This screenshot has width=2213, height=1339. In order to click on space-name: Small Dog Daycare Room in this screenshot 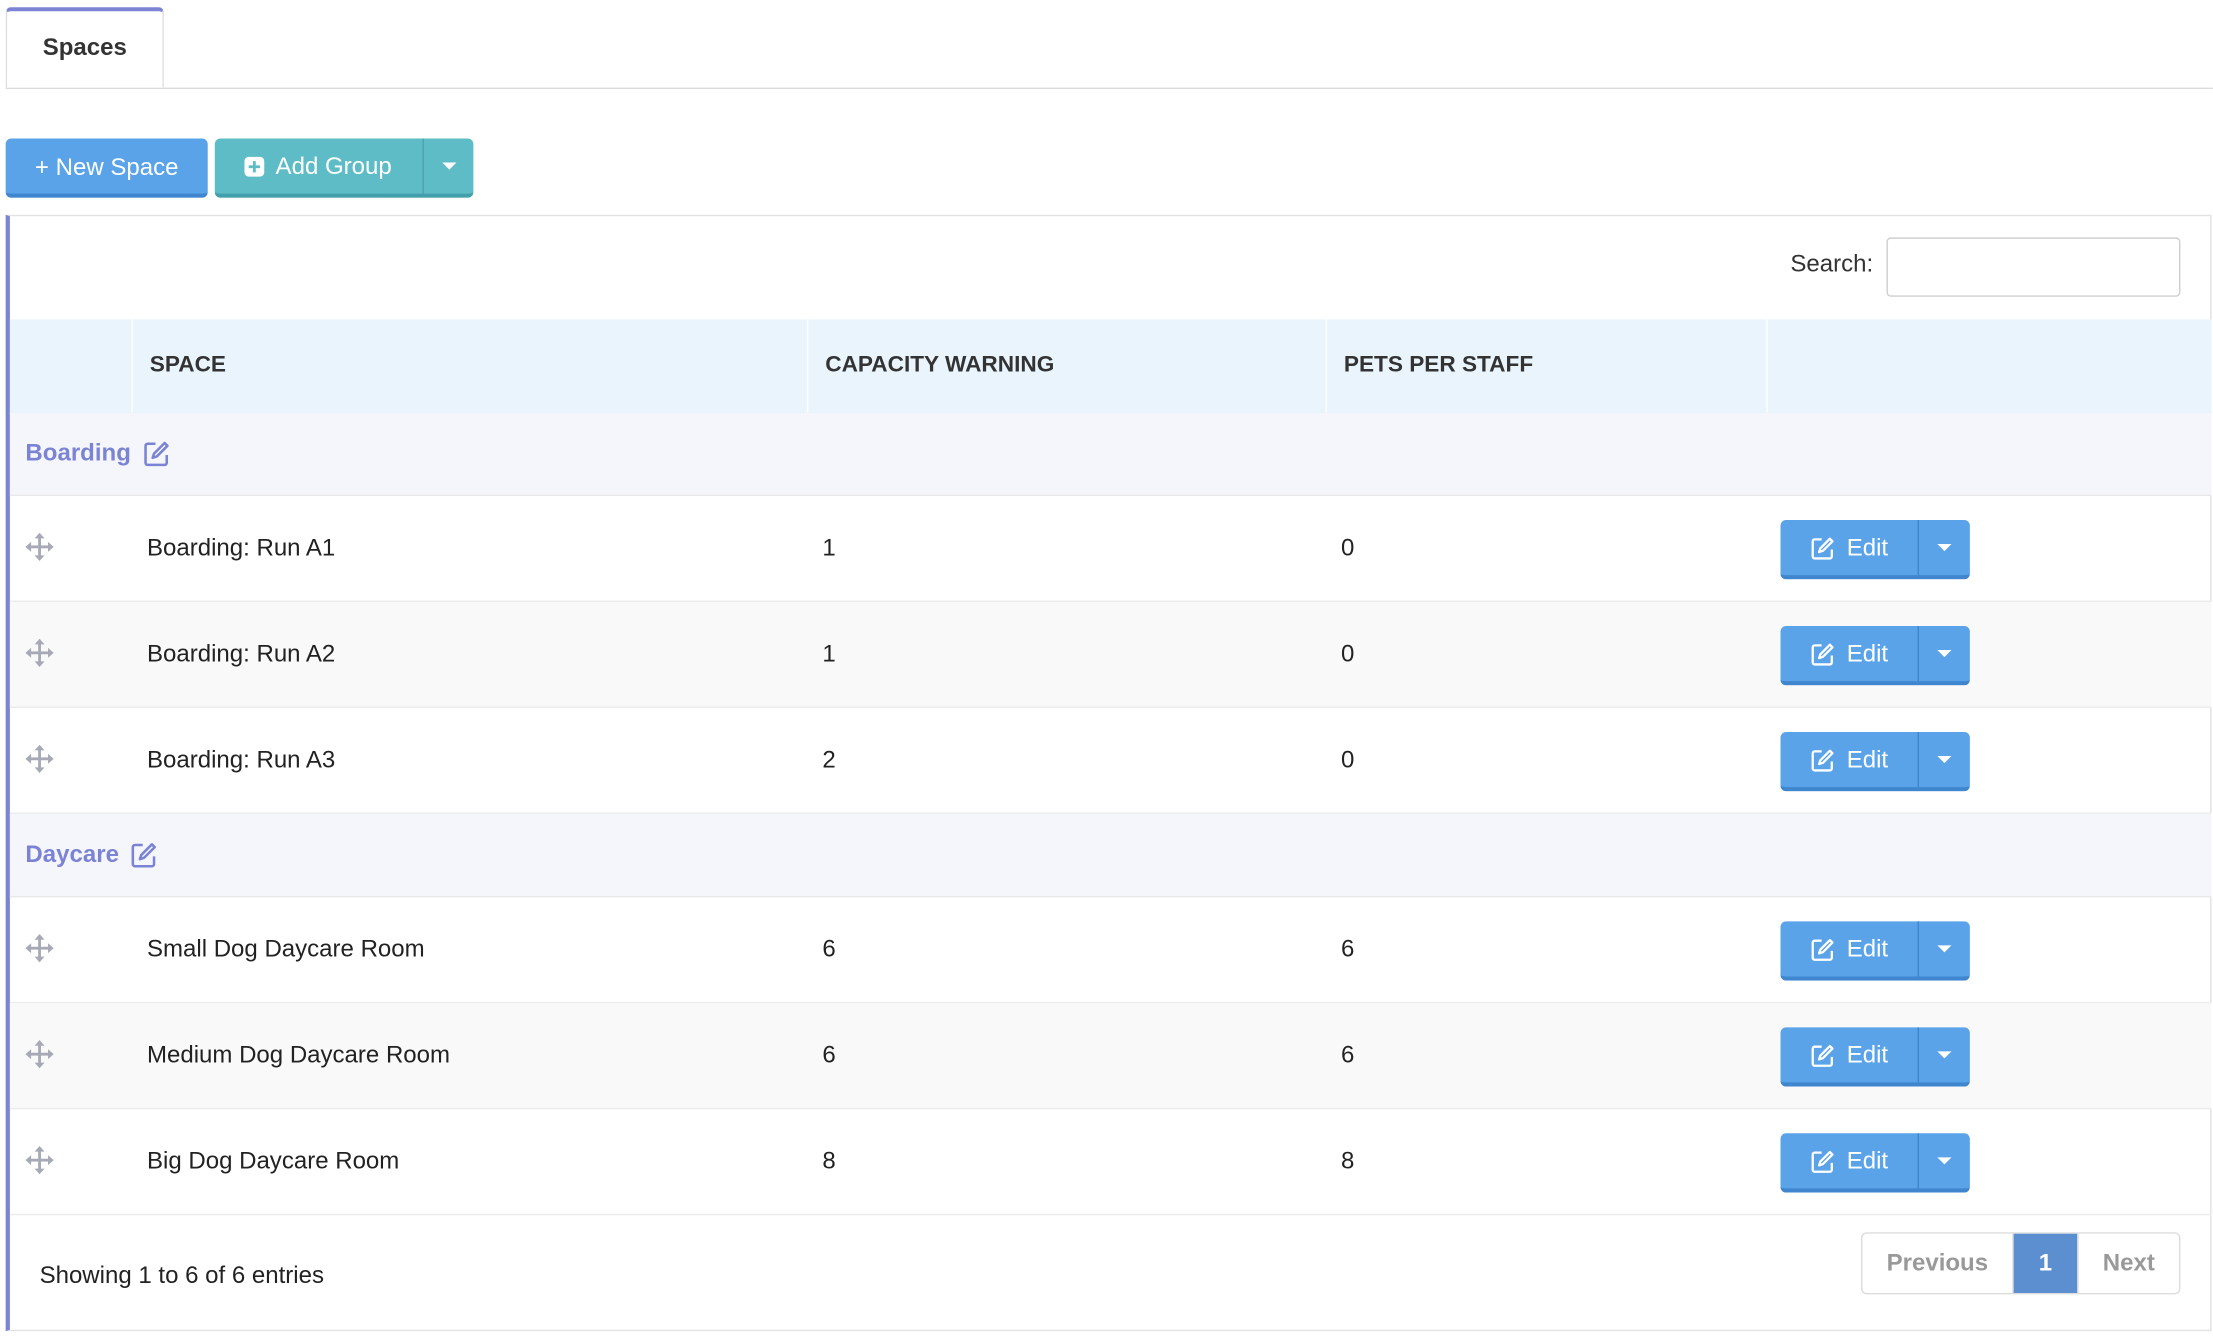, I will do `click(285, 949)`.